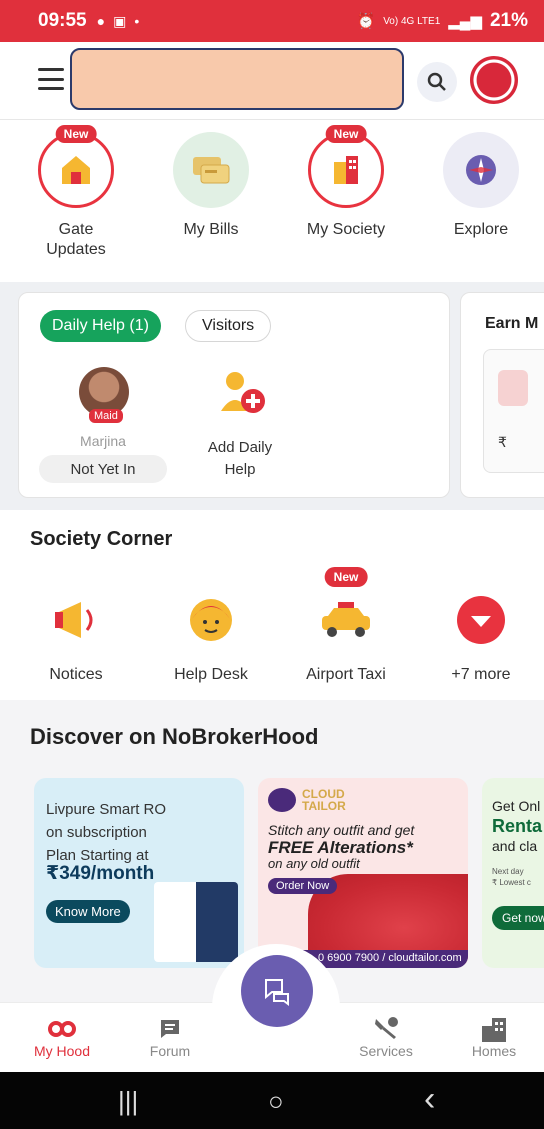  What do you see at coordinates (494, 1037) in the screenshot?
I see `nav-homes: Homes` at bounding box center [494, 1037].